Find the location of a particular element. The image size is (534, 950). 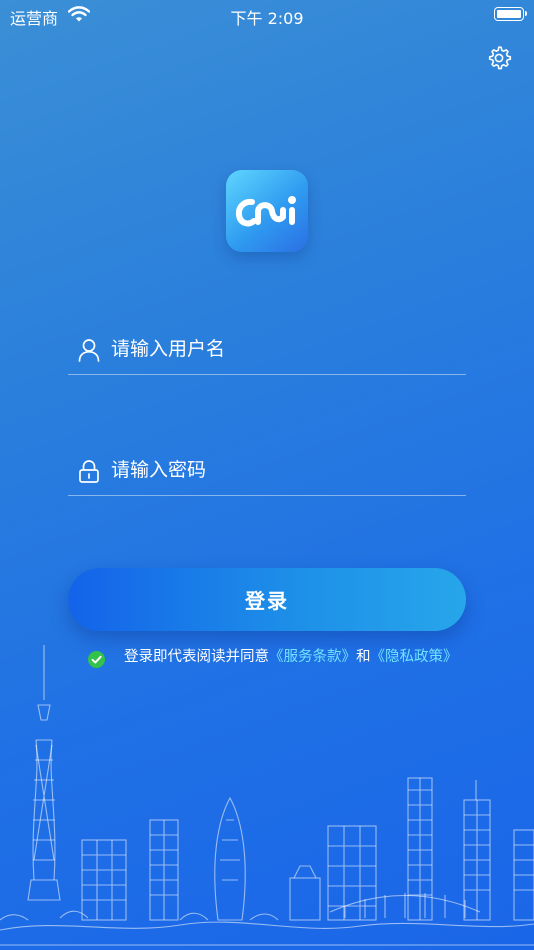

password-field-row is located at coordinates (267, 471).